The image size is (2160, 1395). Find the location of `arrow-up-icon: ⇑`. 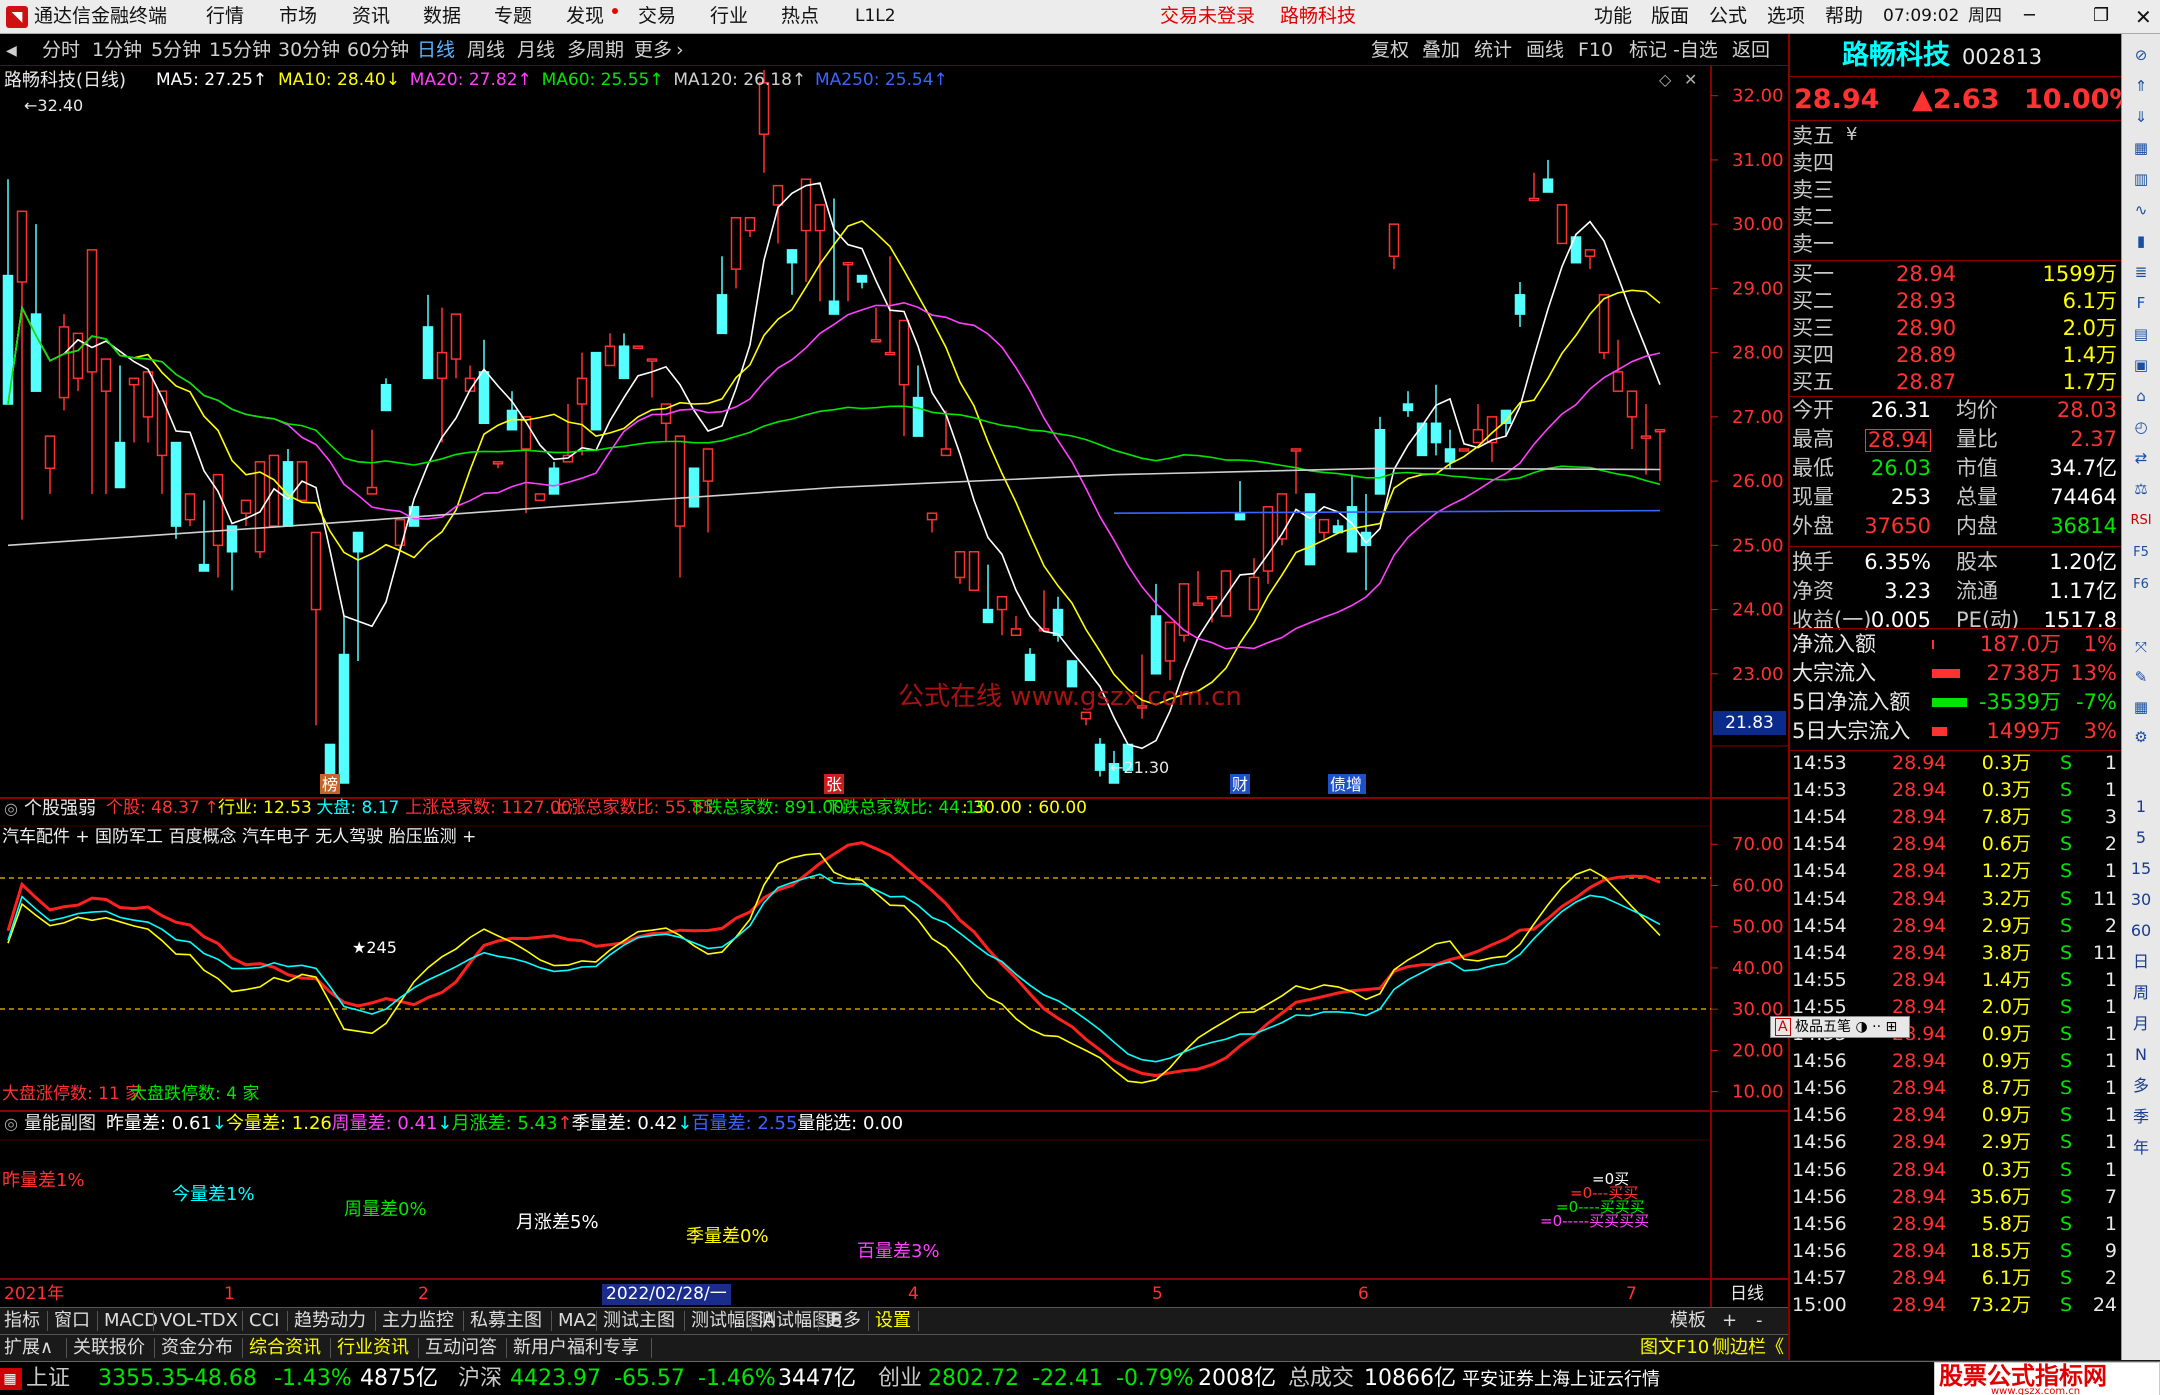

arrow-up-icon: ⇑ is located at coordinates (2141, 86).